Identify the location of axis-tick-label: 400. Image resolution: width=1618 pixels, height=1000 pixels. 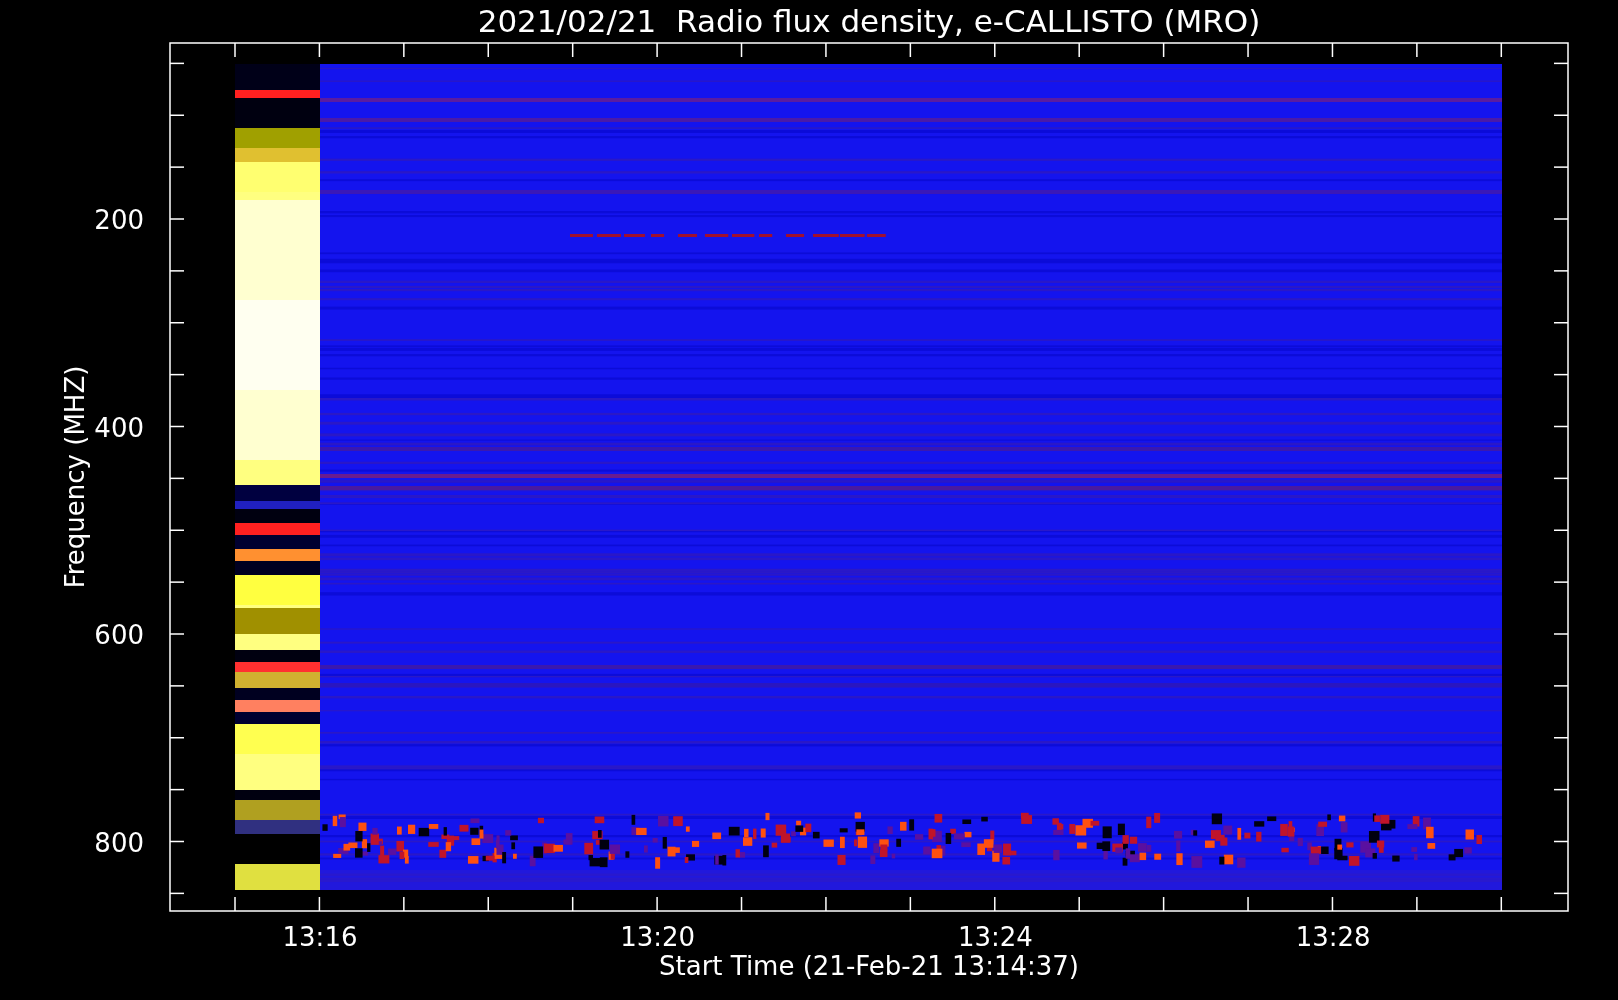
(119, 427).